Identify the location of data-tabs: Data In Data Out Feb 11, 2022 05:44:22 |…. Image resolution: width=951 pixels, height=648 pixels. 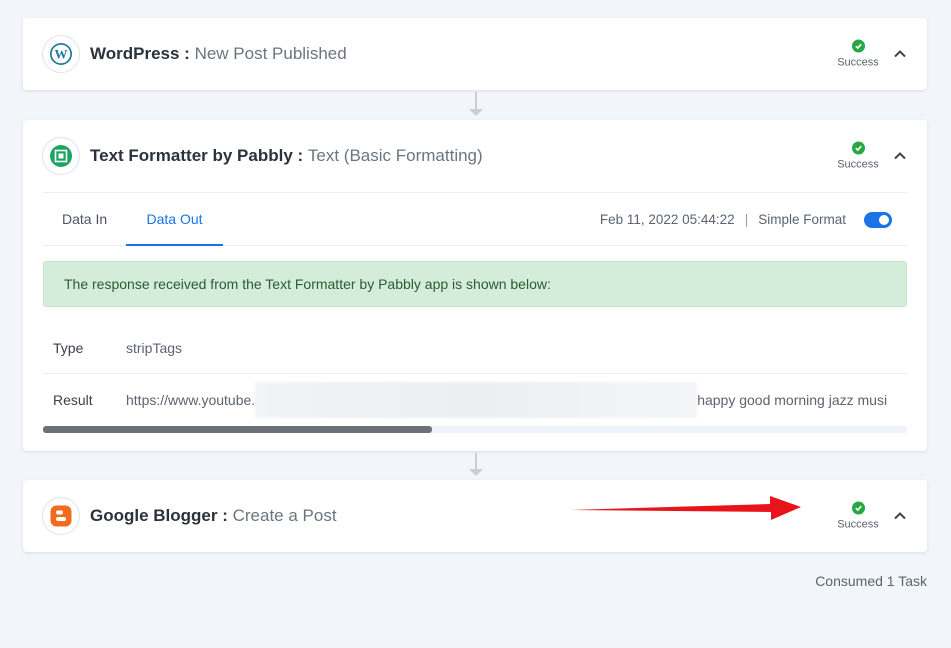
(475, 219).